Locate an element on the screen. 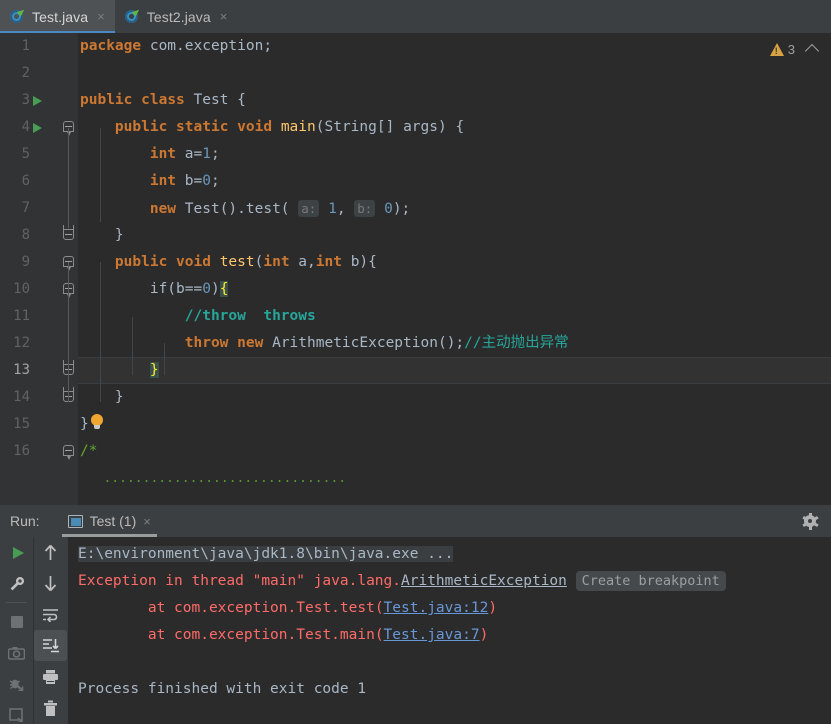 Image resolution: width=831 pixels, height=724 pixels. line-number: 6 is located at coordinates (25, 181).